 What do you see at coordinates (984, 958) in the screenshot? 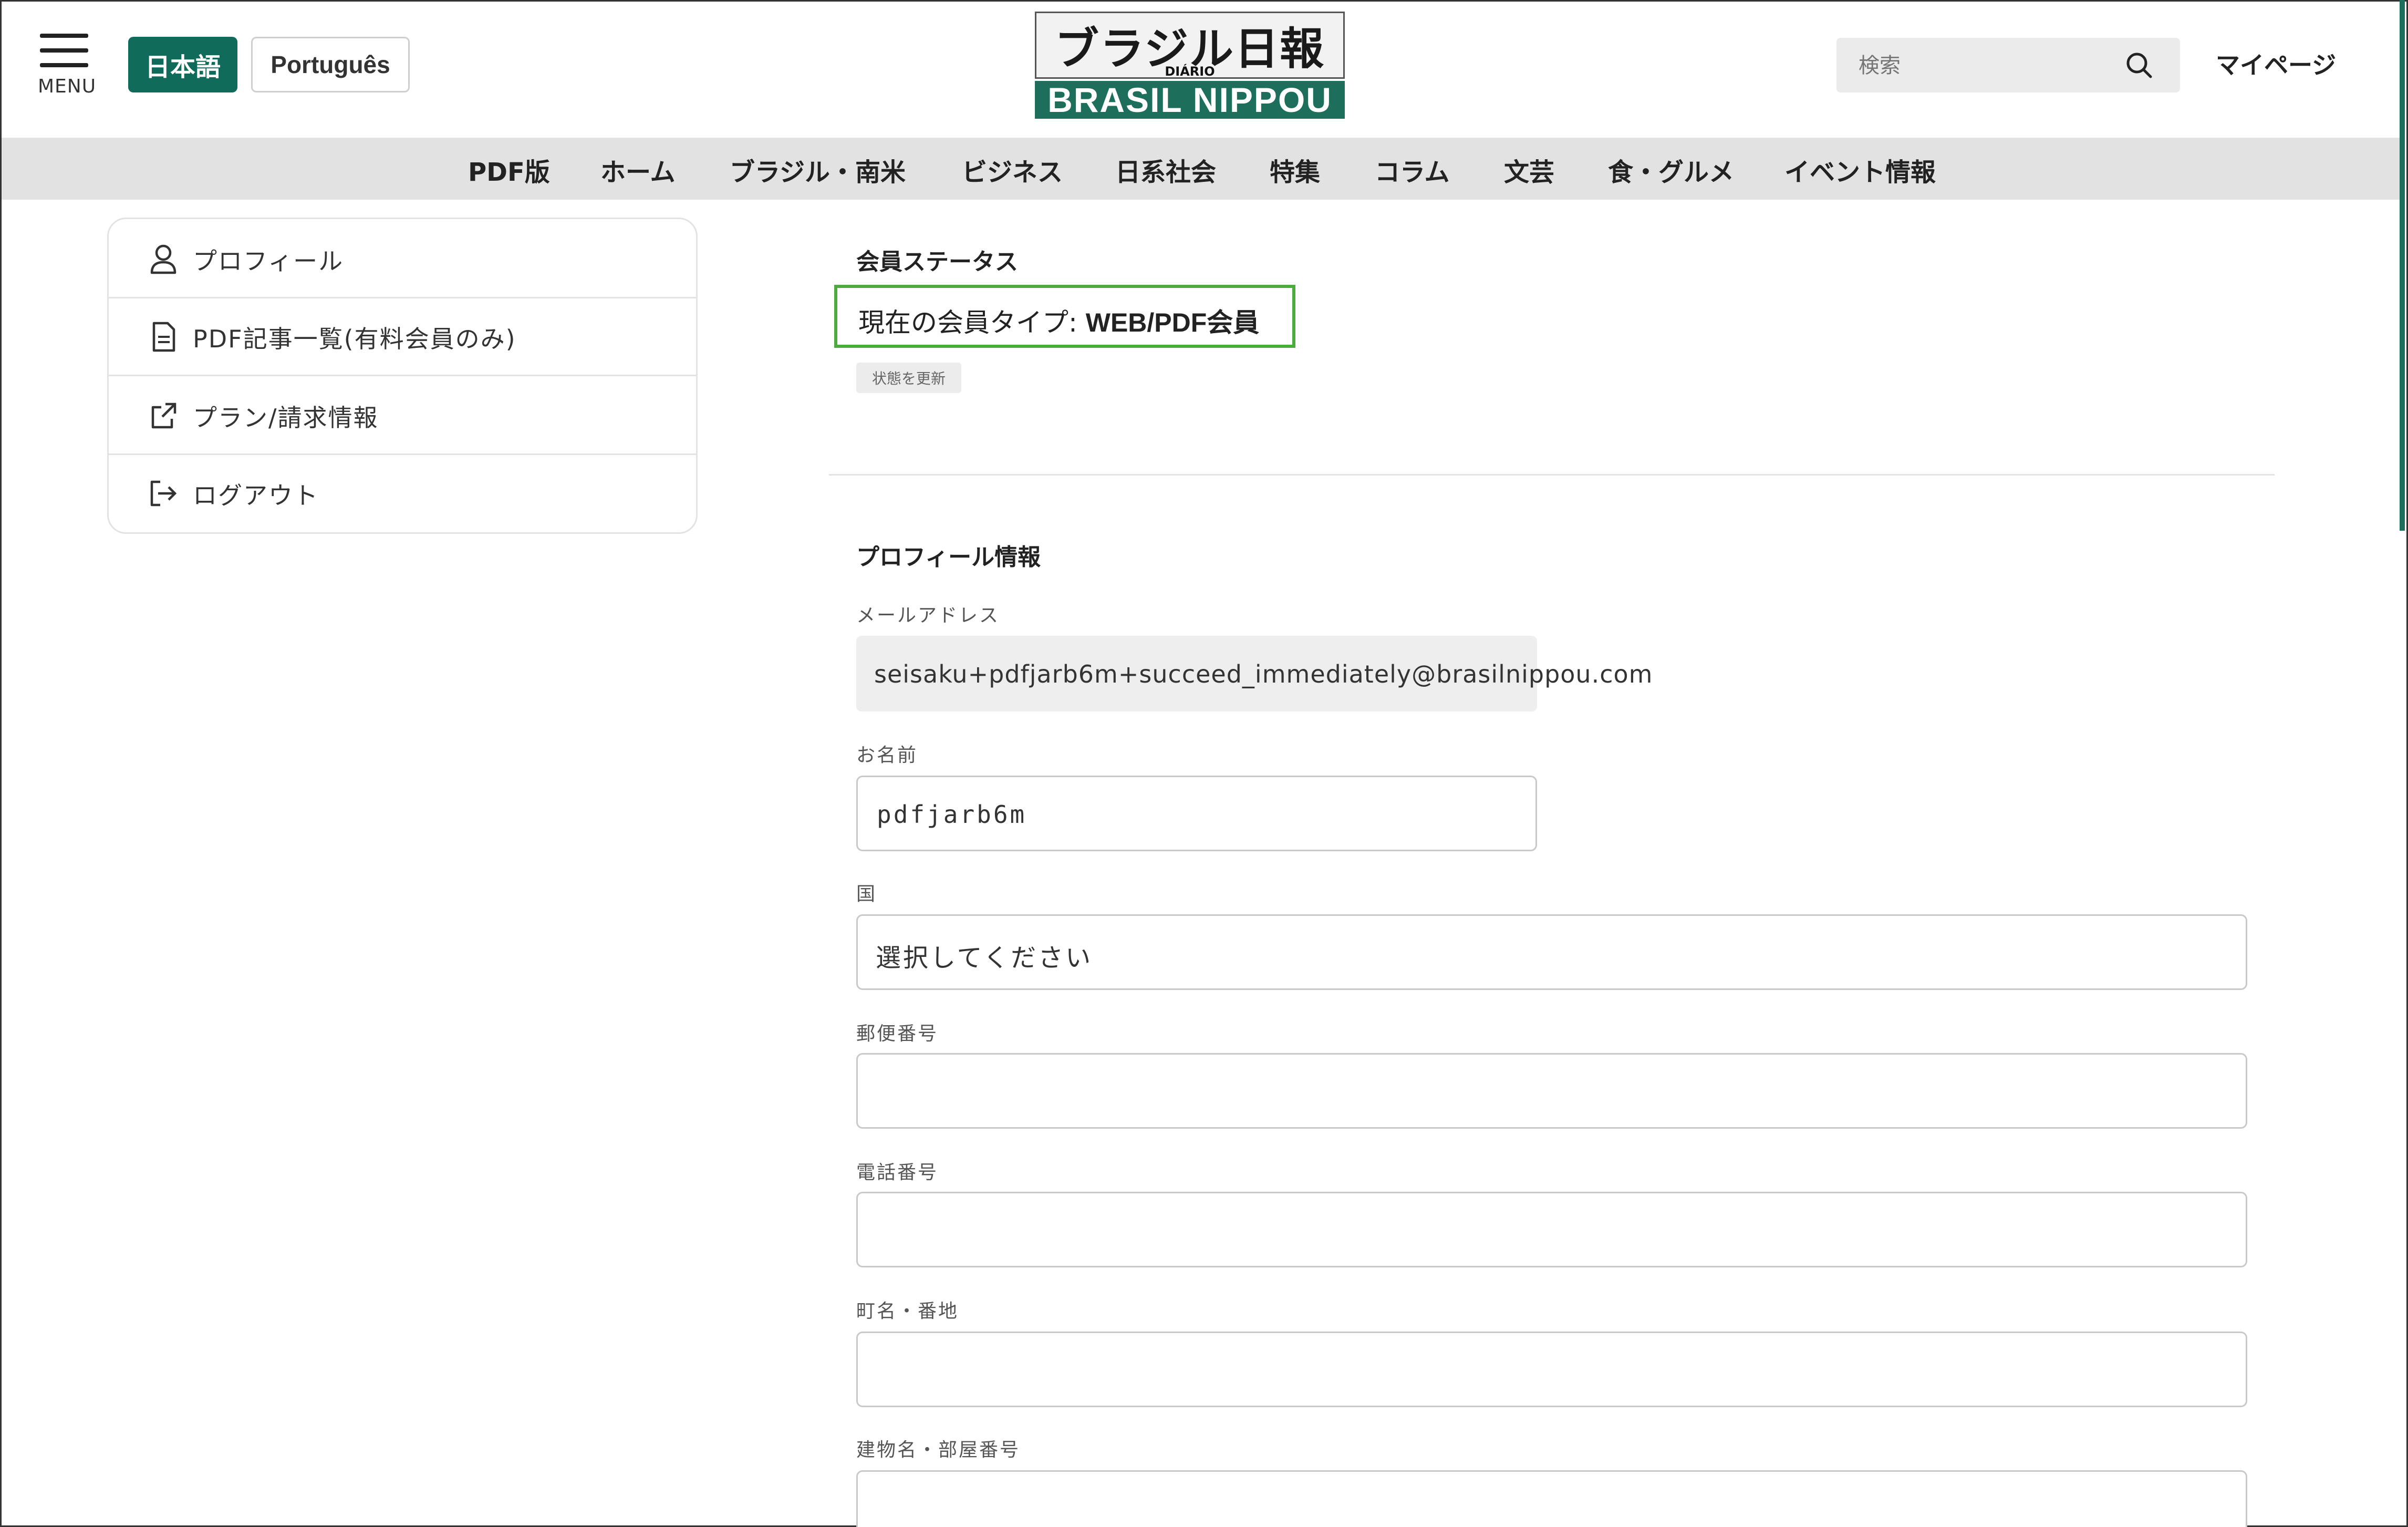
I see `country-select-value: 選択してください` at bounding box center [984, 958].